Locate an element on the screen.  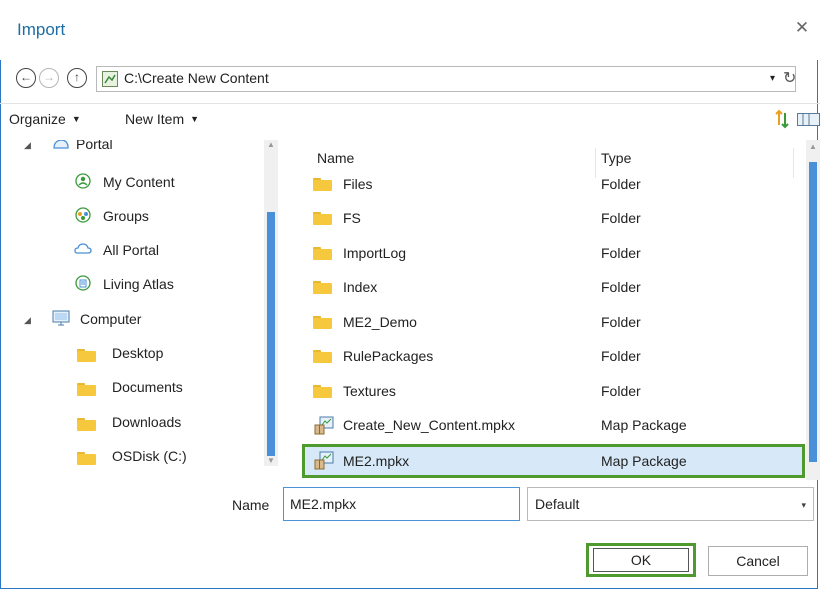
computer-icon is located at coordinates (61, 318).